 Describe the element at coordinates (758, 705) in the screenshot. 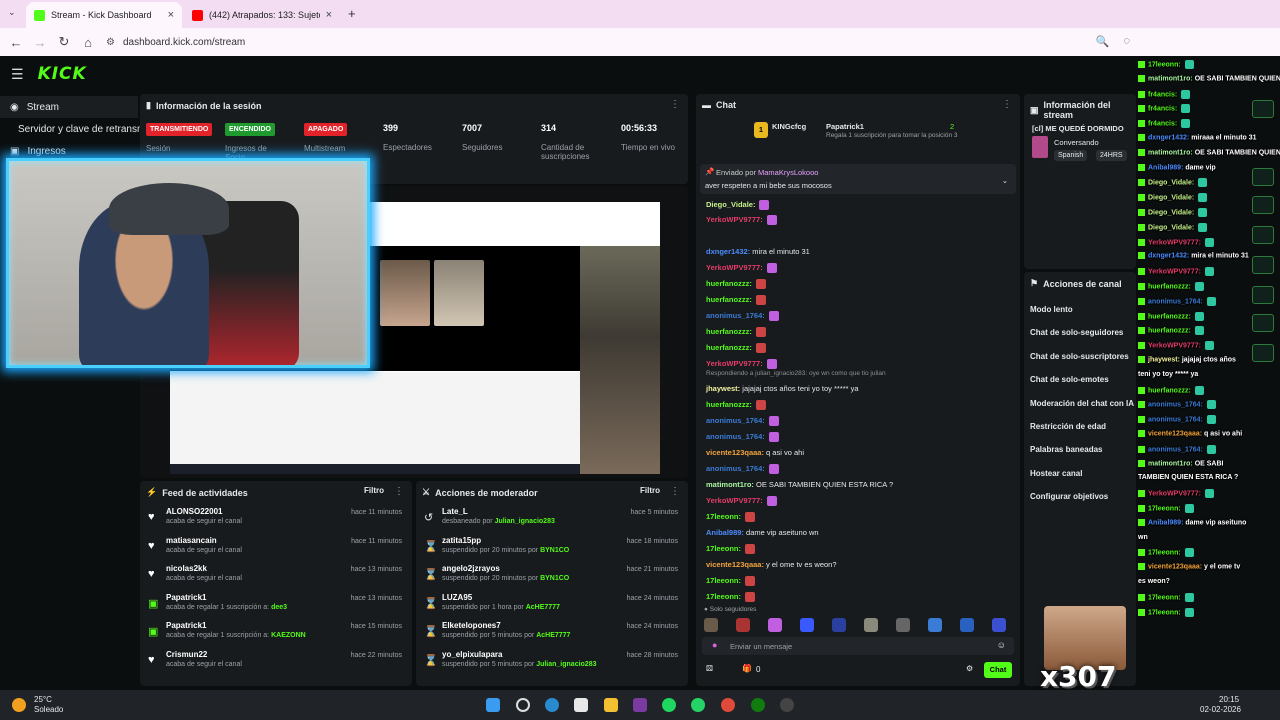

I see `xbox-icon` at that location.